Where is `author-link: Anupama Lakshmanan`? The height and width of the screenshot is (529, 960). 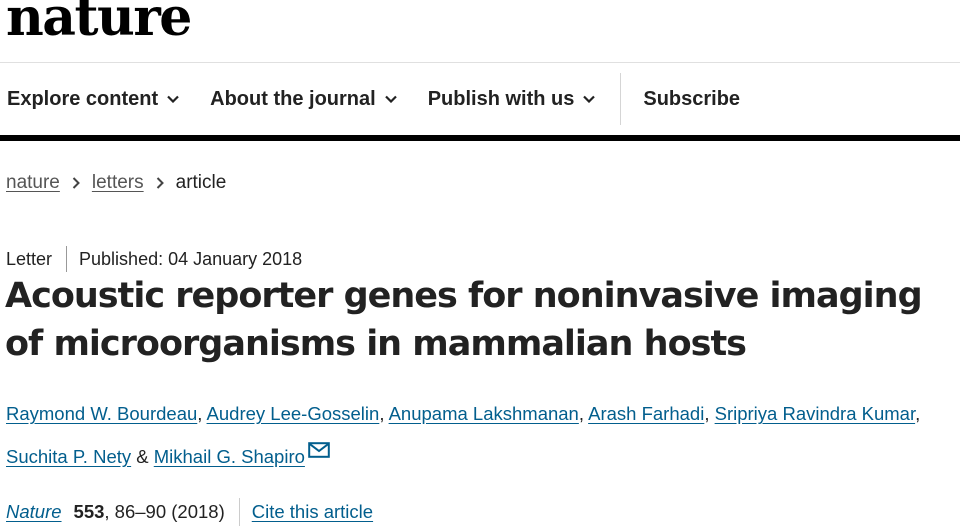
author-link: Anupama Lakshmanan is located at coordinates (484, 413).